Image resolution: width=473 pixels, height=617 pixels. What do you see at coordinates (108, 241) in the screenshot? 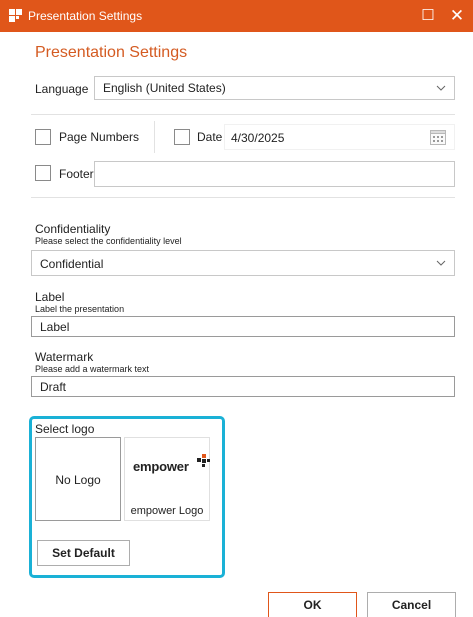
I see `confidentiality-subtitle: Please select the confidentiality level` at bounding box center [108, 241].